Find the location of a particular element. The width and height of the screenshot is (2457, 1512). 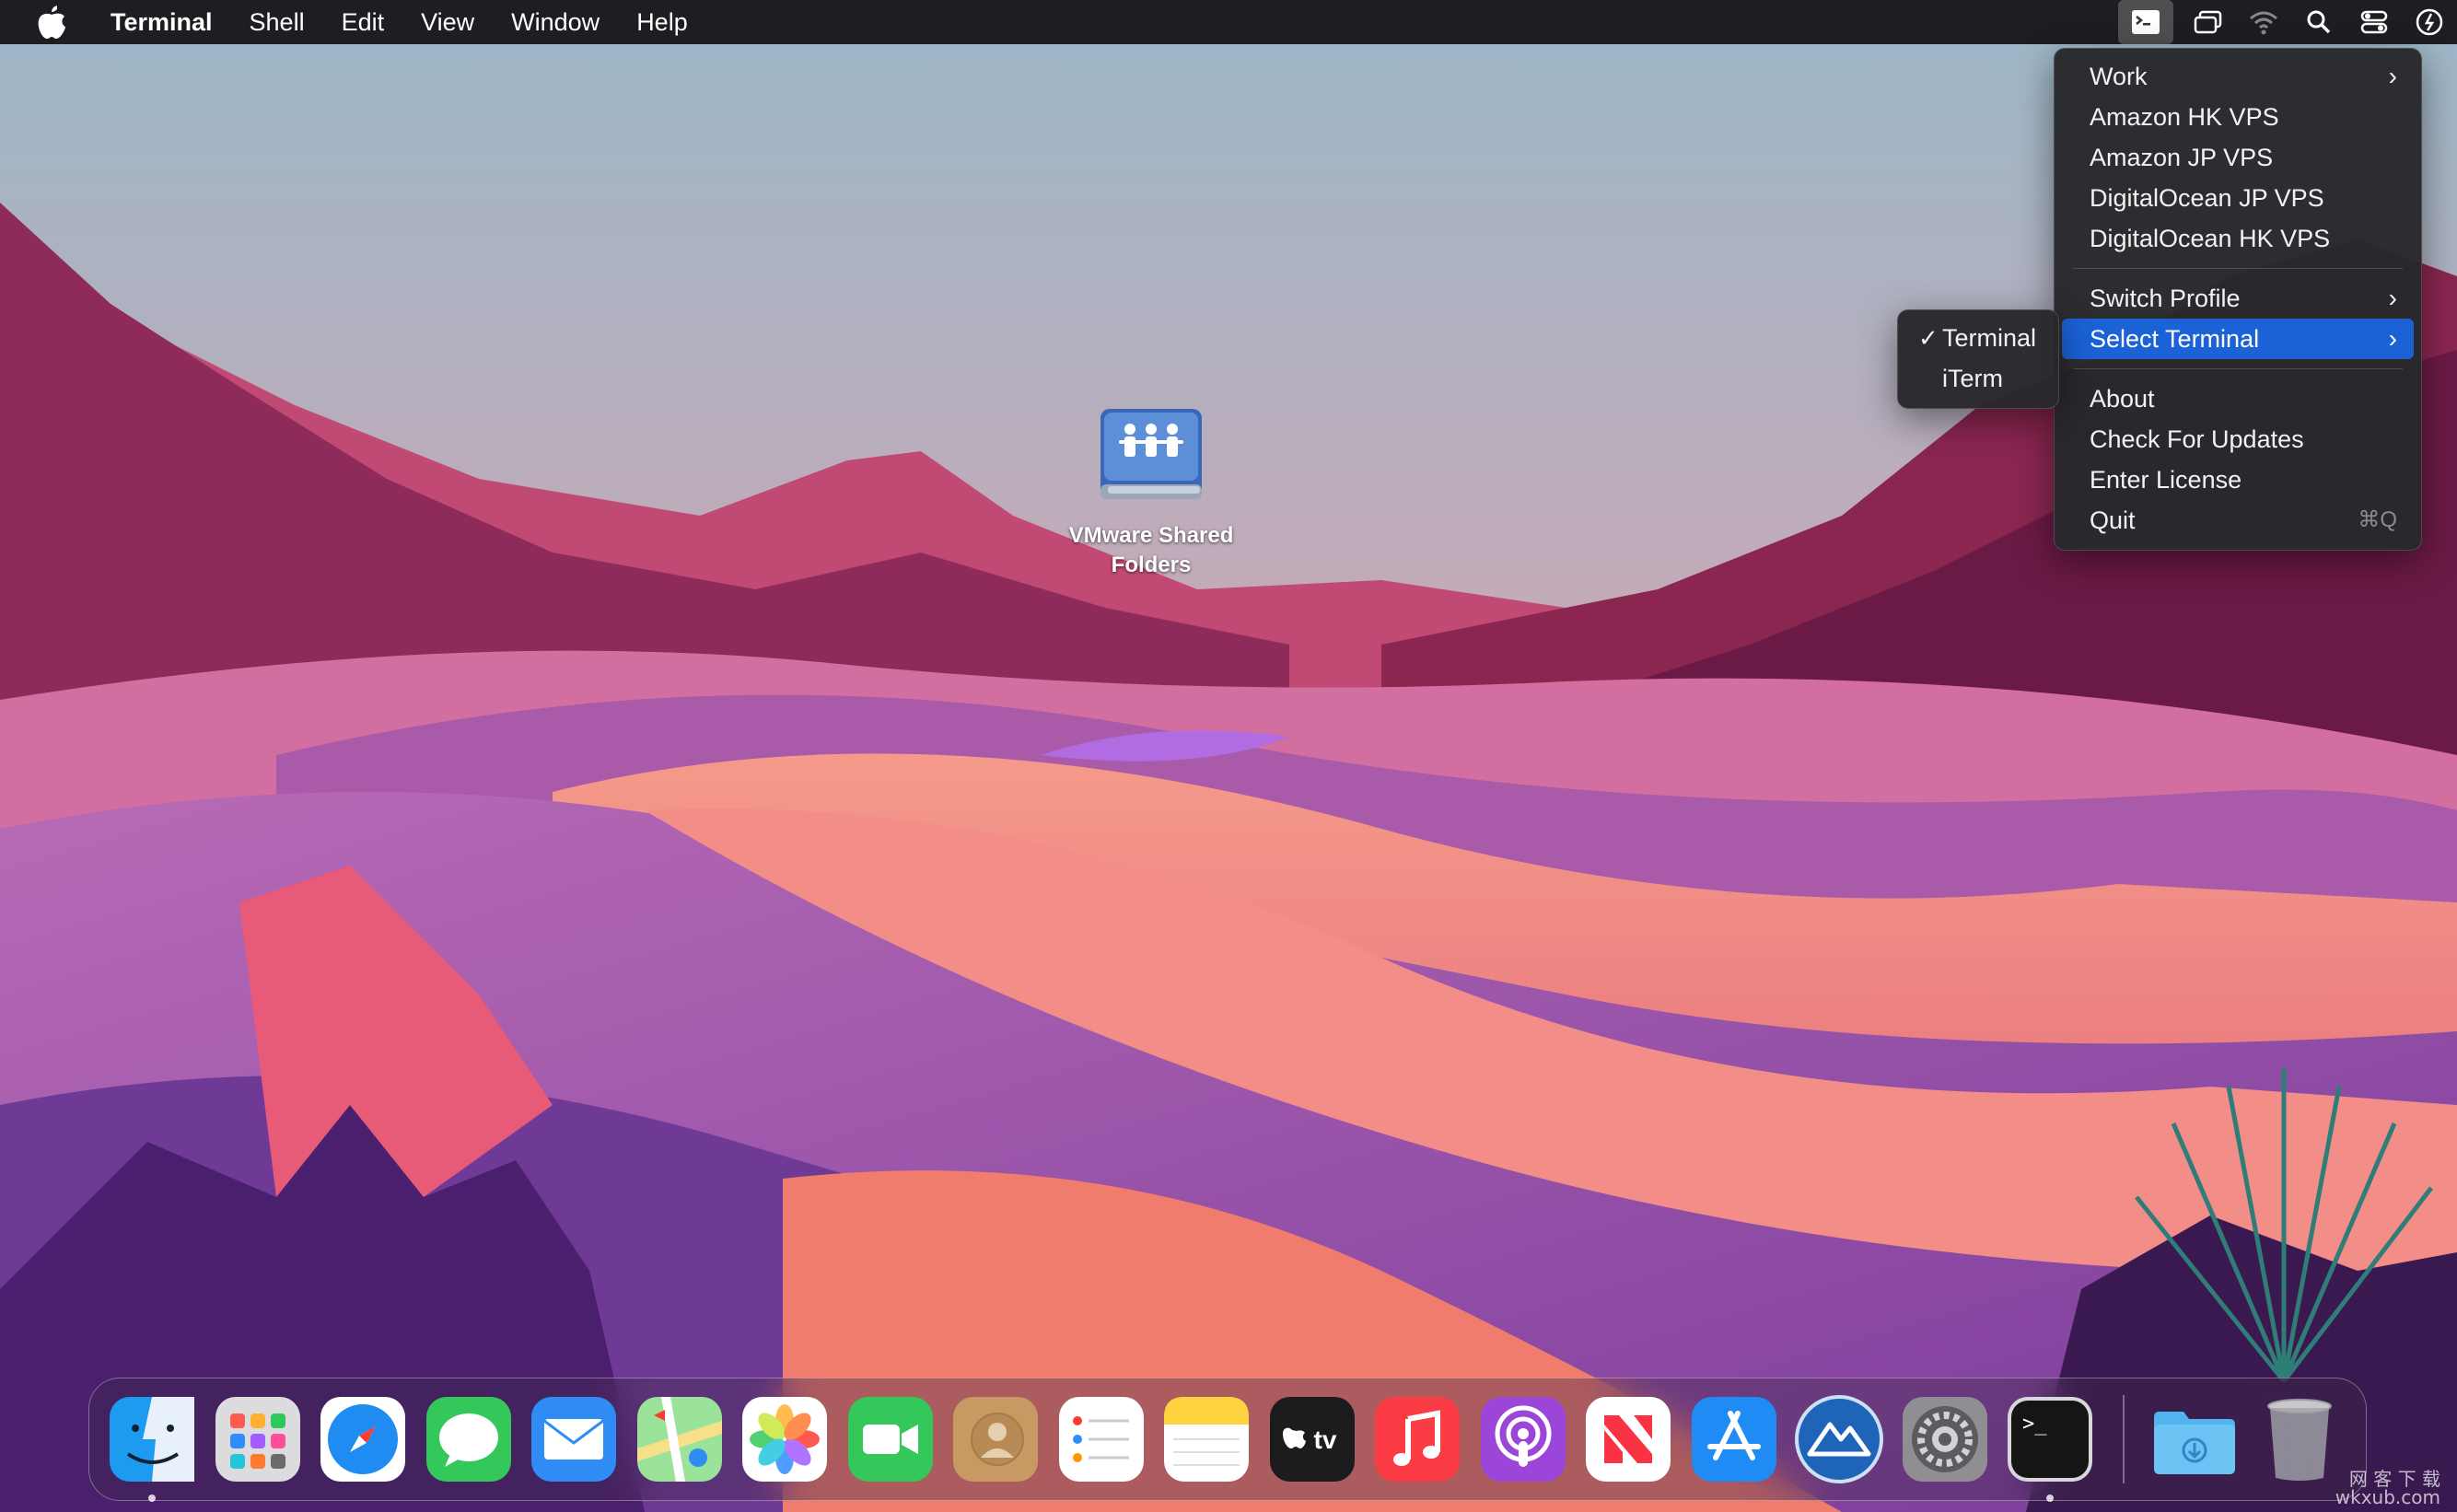

submenu-item-iterm: iTerm is located at coordinates (1978, 378).